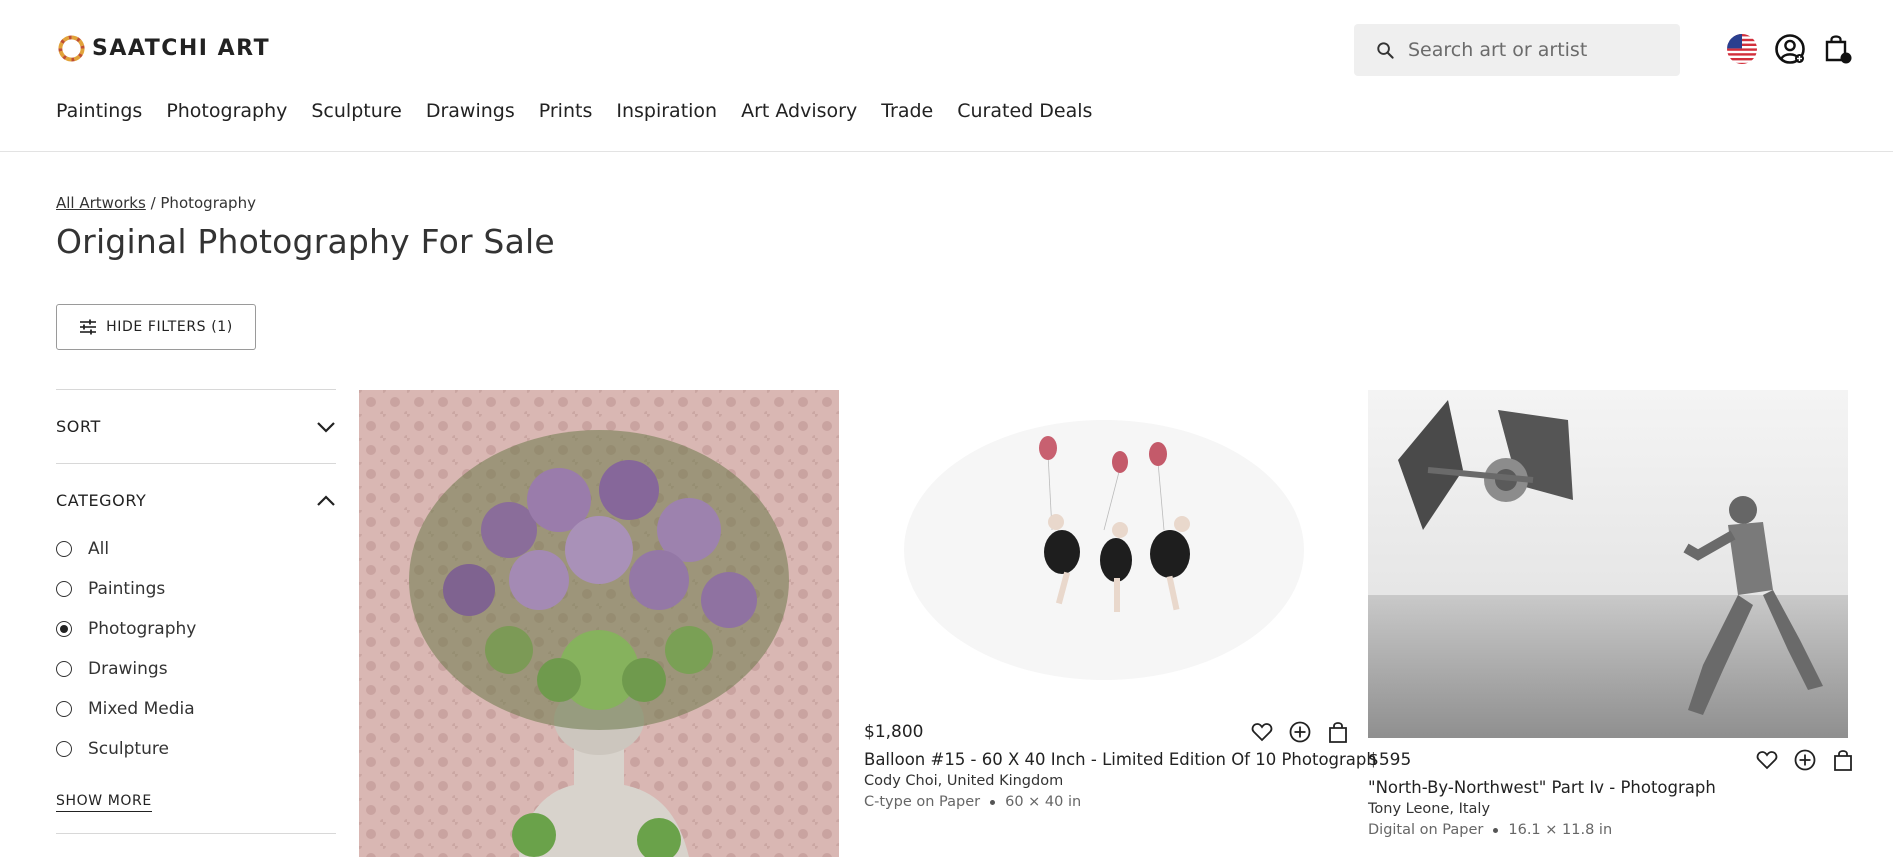 This screenshot has height=857, width=1893. Describe the element at coordinates (907, 111) in the screenshot. I see `nav-trade: Trade` at that location.